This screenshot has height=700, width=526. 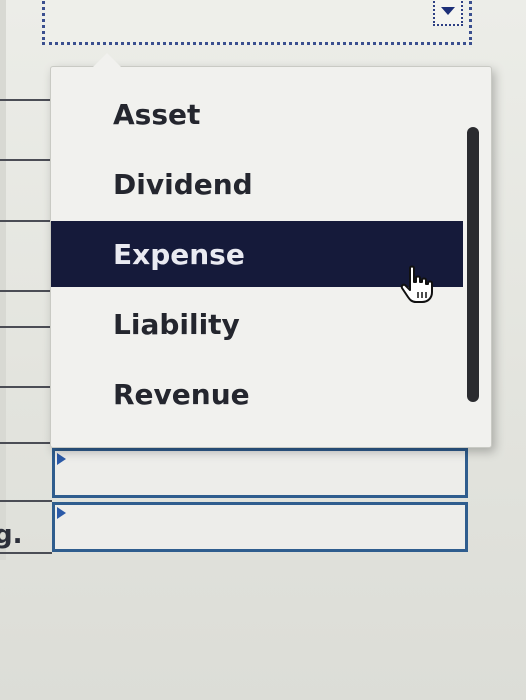 What do you see at coordinates (448, 13) in the screenshot?
I see `chevron-down-icon` at bounding box center [448, 13].